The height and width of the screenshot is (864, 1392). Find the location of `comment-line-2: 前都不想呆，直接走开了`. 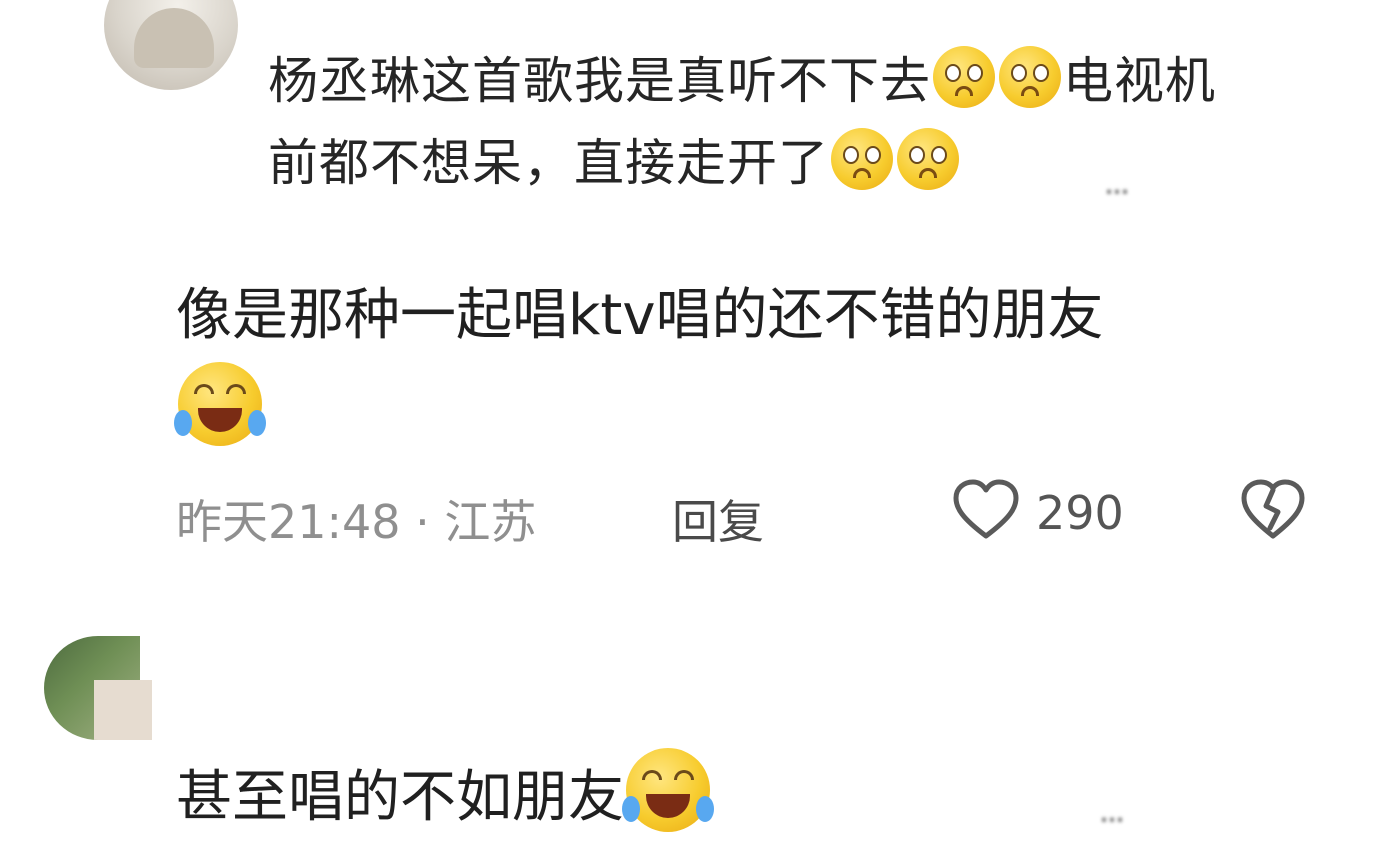

comment-line-2: 前都不想呆，直接走开了 is located at coordinates (548, 163).